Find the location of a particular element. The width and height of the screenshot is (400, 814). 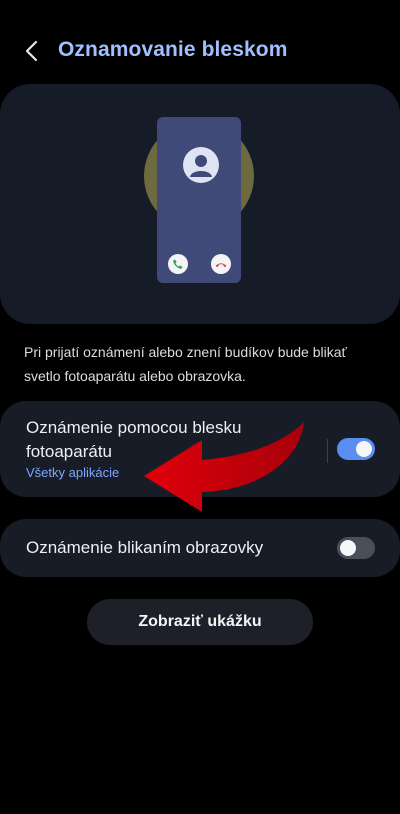

camera-flash-toggle is located at coordinates (356, 449).